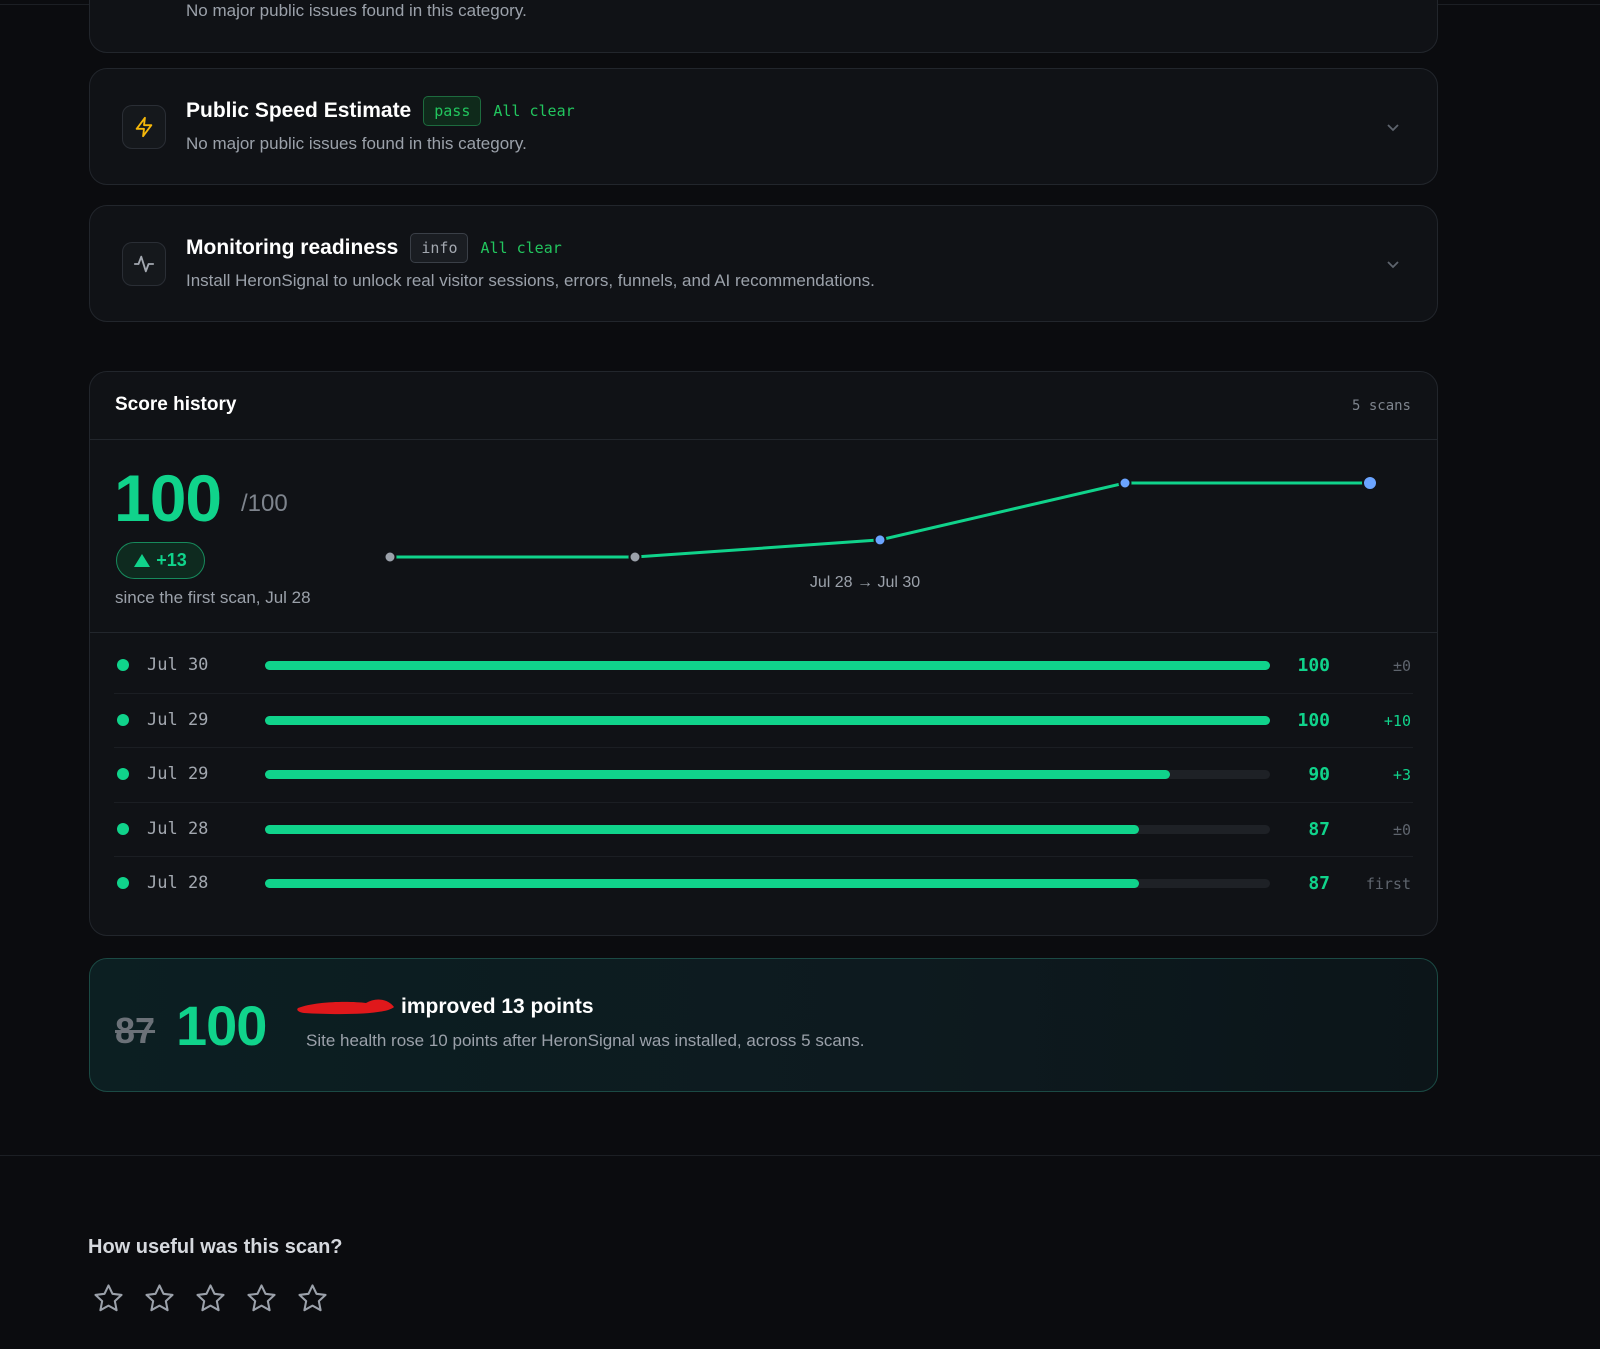 The height and width of the screenshot is (1349, 1600). Describe the element at coordinates (865, 582) in the screenshot. I see `date-range-label: Jul 28 → Jul 30` at that location.